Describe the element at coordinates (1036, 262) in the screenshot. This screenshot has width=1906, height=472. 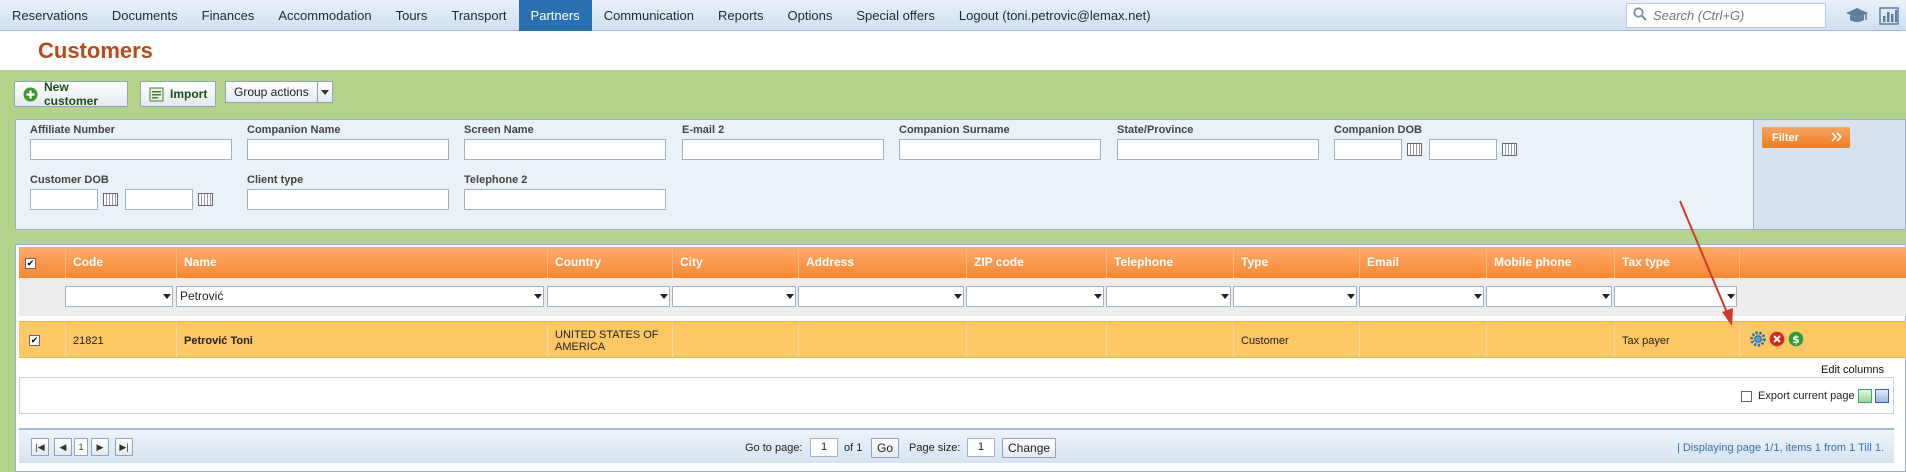
I see `column-header-zip: ZIP code` at that location.